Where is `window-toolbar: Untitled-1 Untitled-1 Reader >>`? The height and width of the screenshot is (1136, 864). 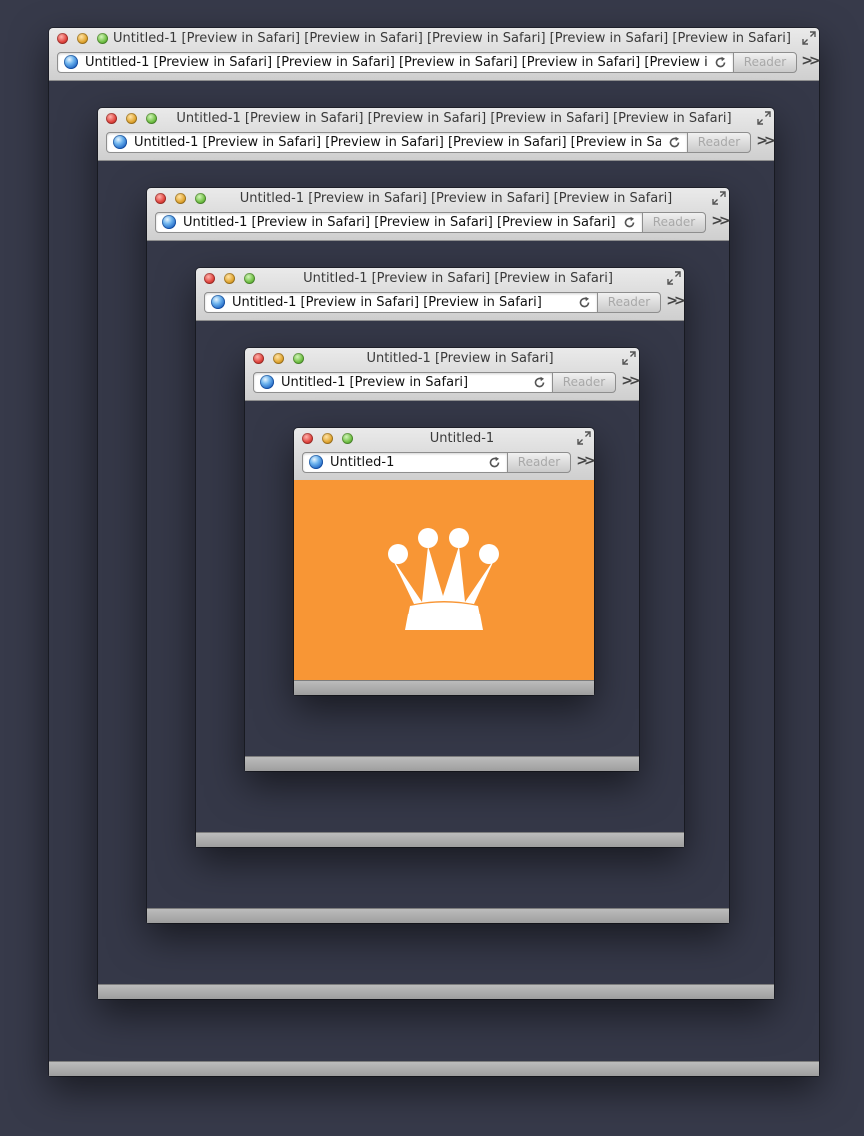
window-toolbar: Untitled-1 Untitled-1 Reader >> is located at coordinates (445, 454).